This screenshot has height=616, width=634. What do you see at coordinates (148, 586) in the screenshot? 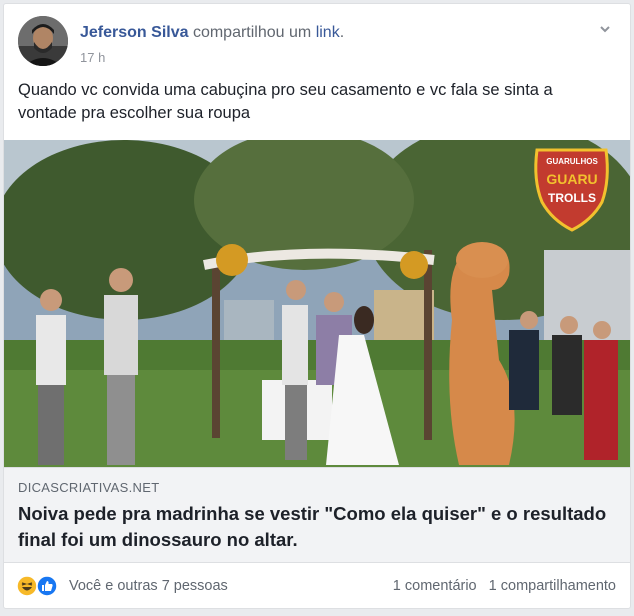
I see `reactions-summary: Você e outras 7 pessoas` at bounding box center [148, 586].